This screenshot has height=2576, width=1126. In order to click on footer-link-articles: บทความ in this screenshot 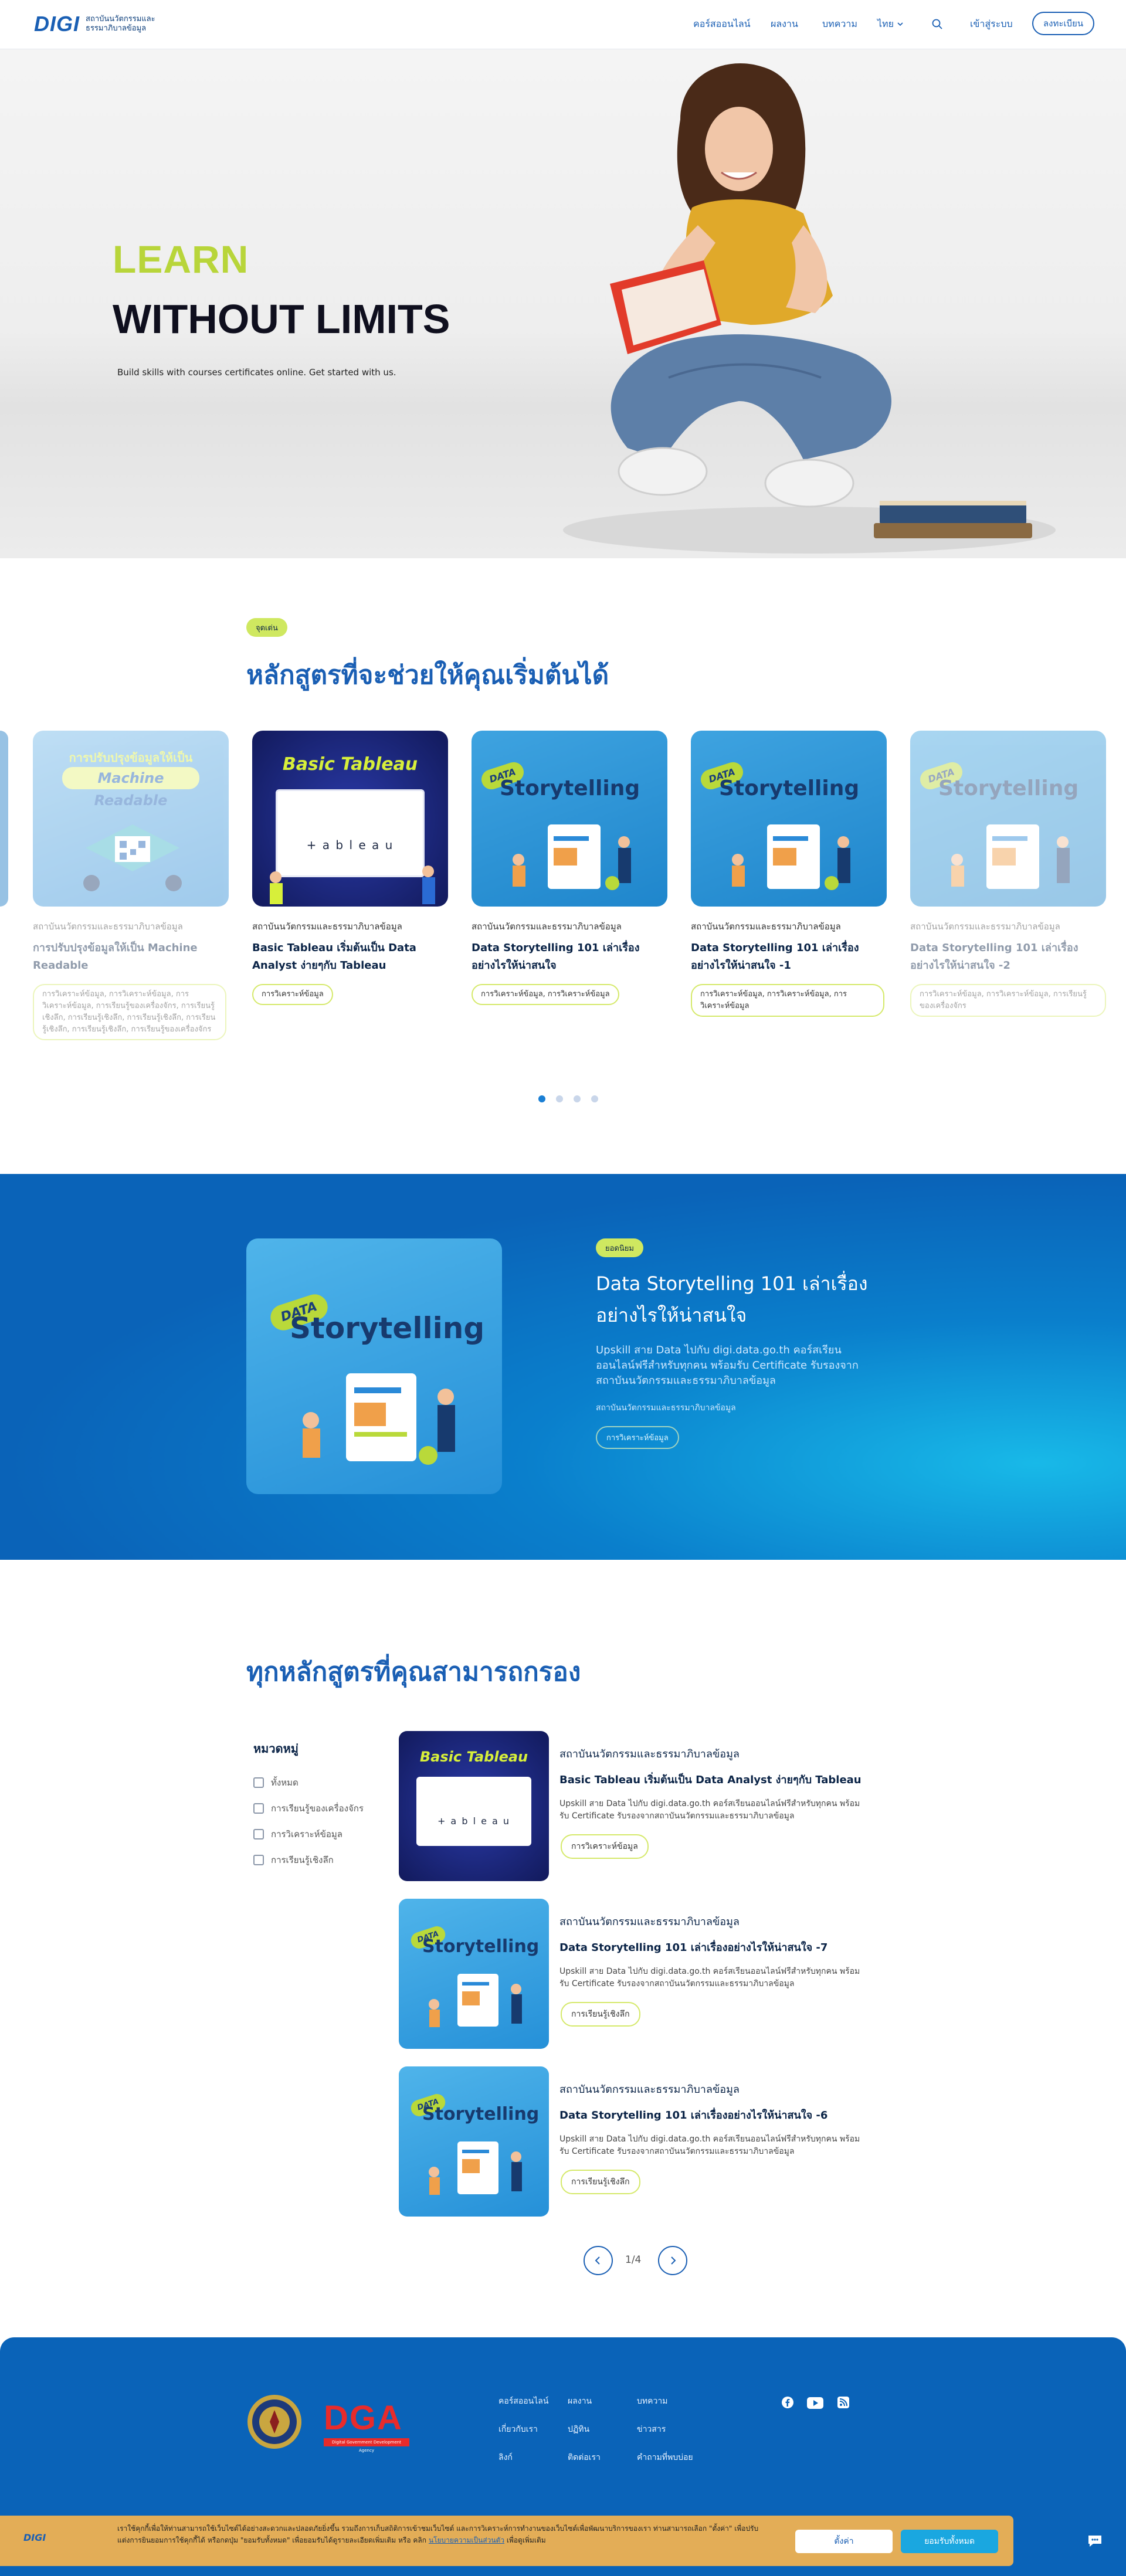, I will do `click(652, 2401)`.